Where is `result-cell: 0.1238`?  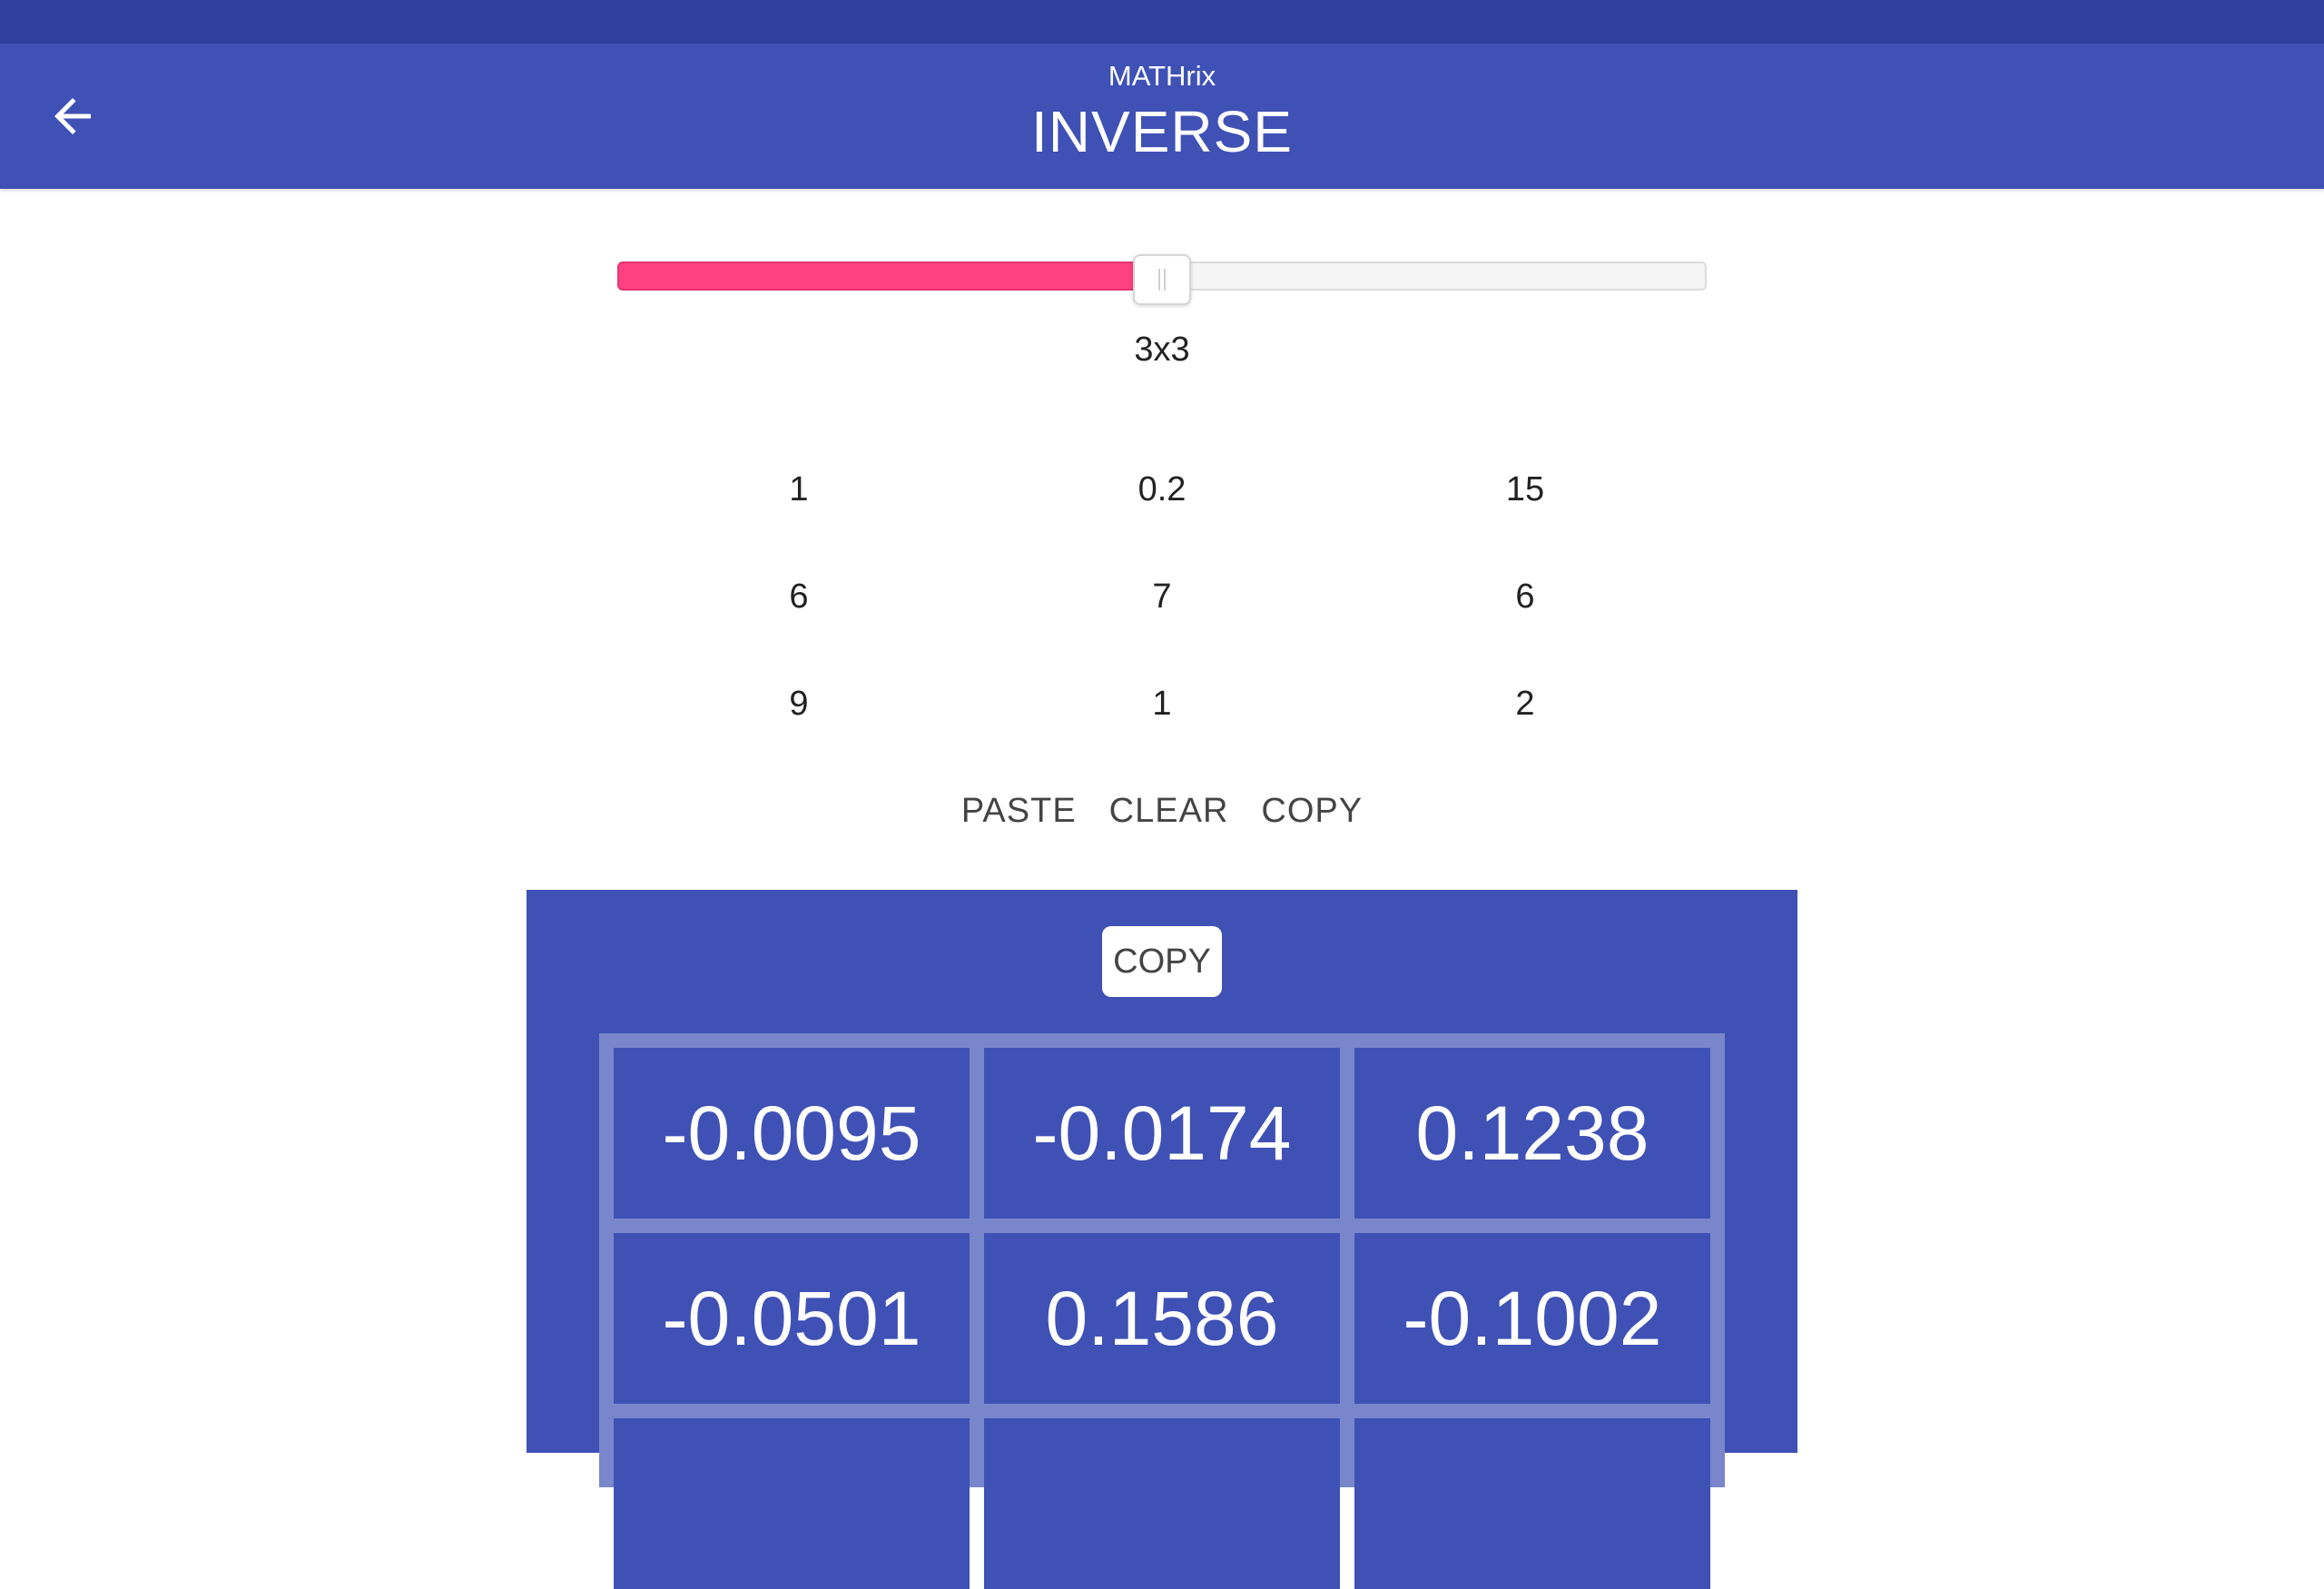 result-cell: 0.1238 is located at coordinates (1532, 1133).